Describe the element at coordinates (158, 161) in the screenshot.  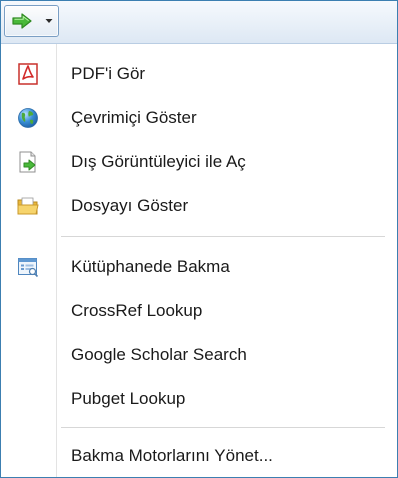
I see `menu-item-label: Dış Görüntüleyici ile Aç` at that location.